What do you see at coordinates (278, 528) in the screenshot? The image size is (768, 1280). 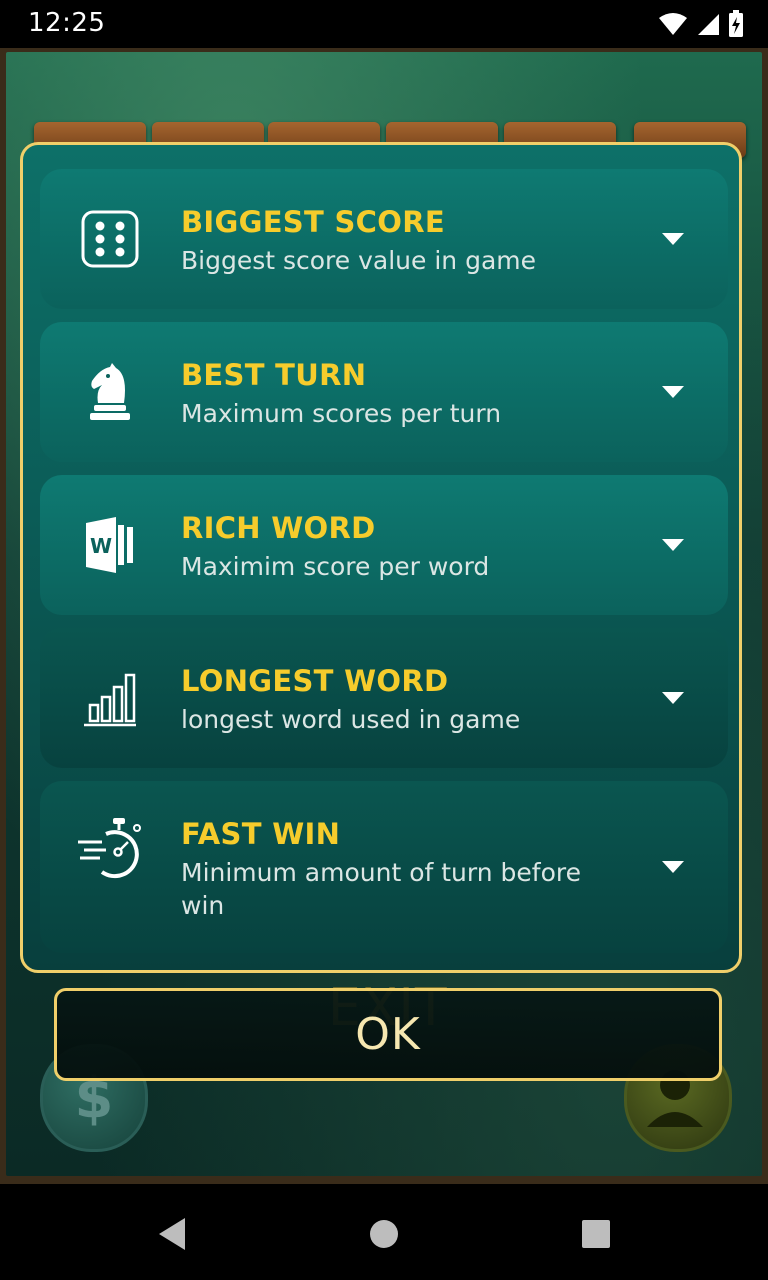 I see `stat-title: RICH WORD` at bounding box center [278, 528].